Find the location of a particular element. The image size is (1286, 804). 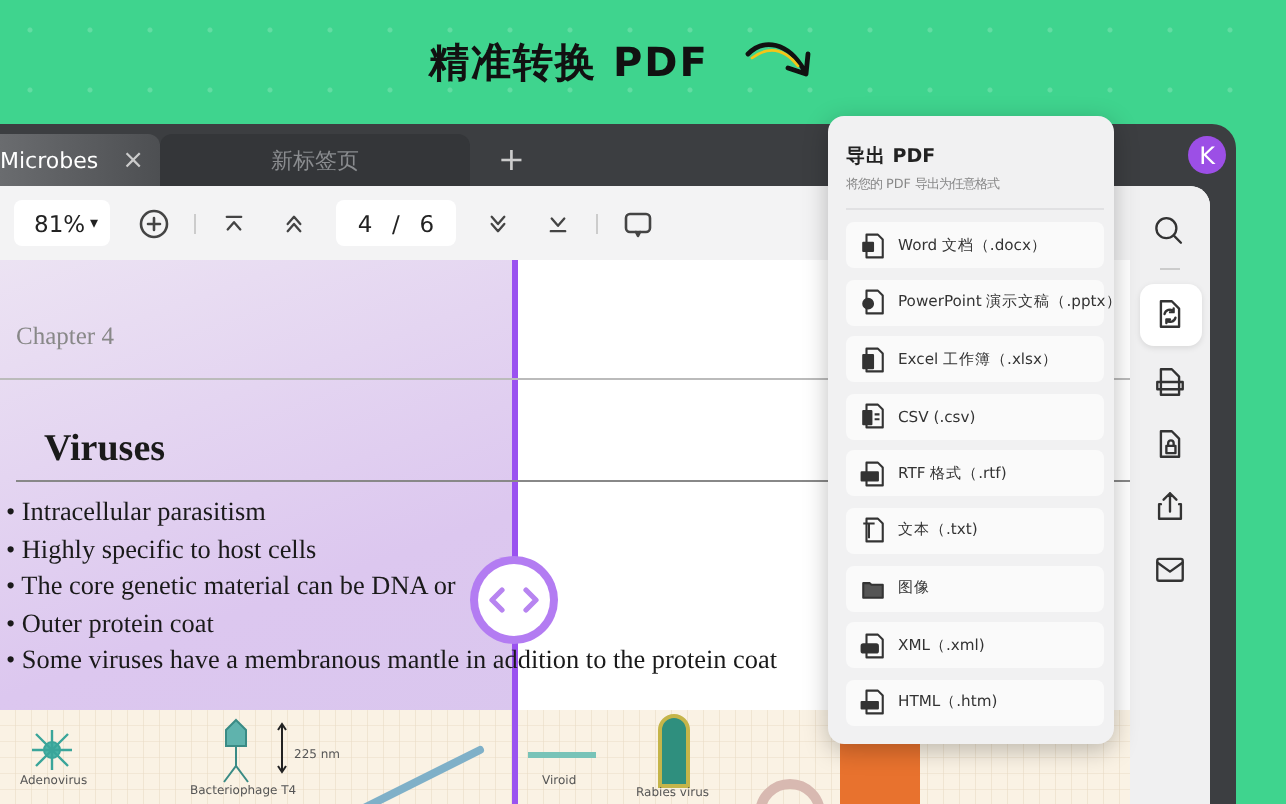

bullet-text: • Intracellular parasitism is located at coordinates (136, 512).